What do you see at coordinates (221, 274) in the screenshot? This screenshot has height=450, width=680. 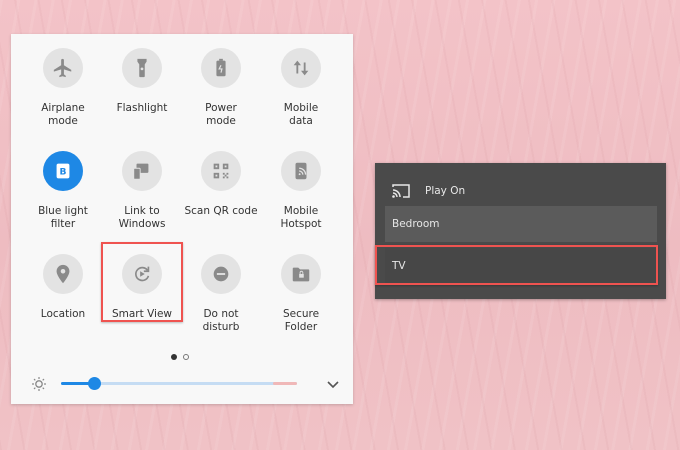 I see `do-not-disturb-icon` at bounding box center [221, 274].